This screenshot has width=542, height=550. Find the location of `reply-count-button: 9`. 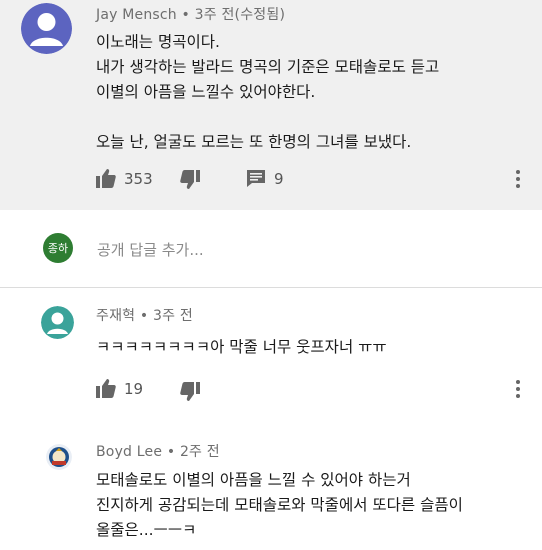

reply-count-button: 9 is located at coordinates (265, 178).